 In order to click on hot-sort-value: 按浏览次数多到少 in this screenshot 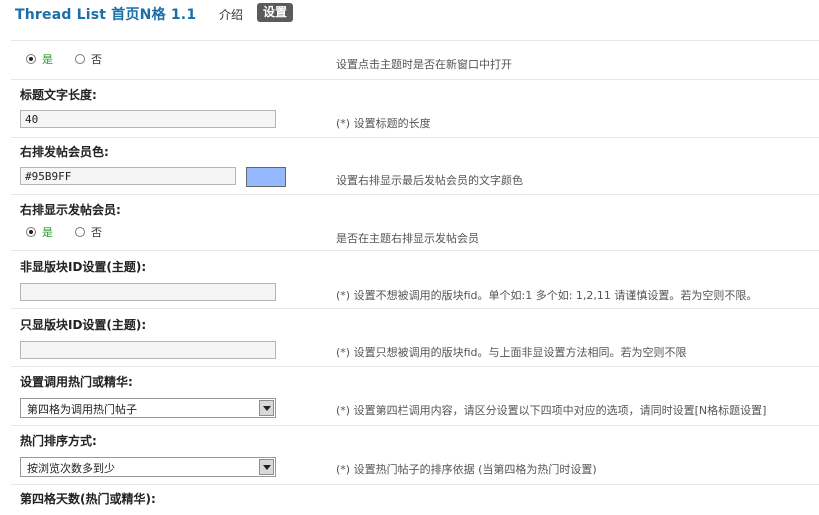, I will do `click(71, 468)`.